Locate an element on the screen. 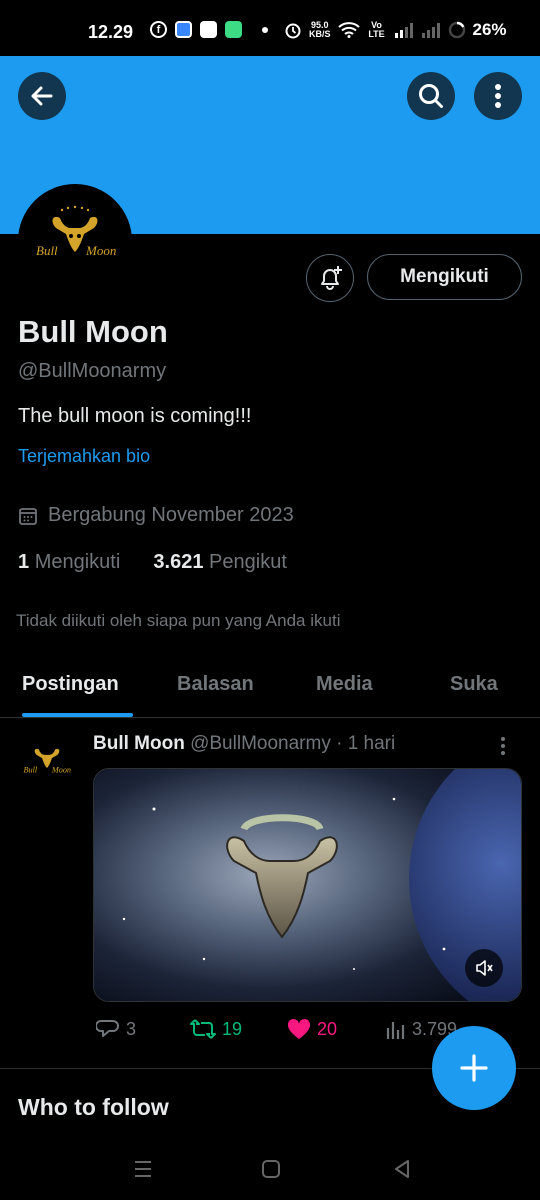 This screenshot has width=540, height=1200. joined-text: Bergabung November 2023 is located at coordinates (171, 515).